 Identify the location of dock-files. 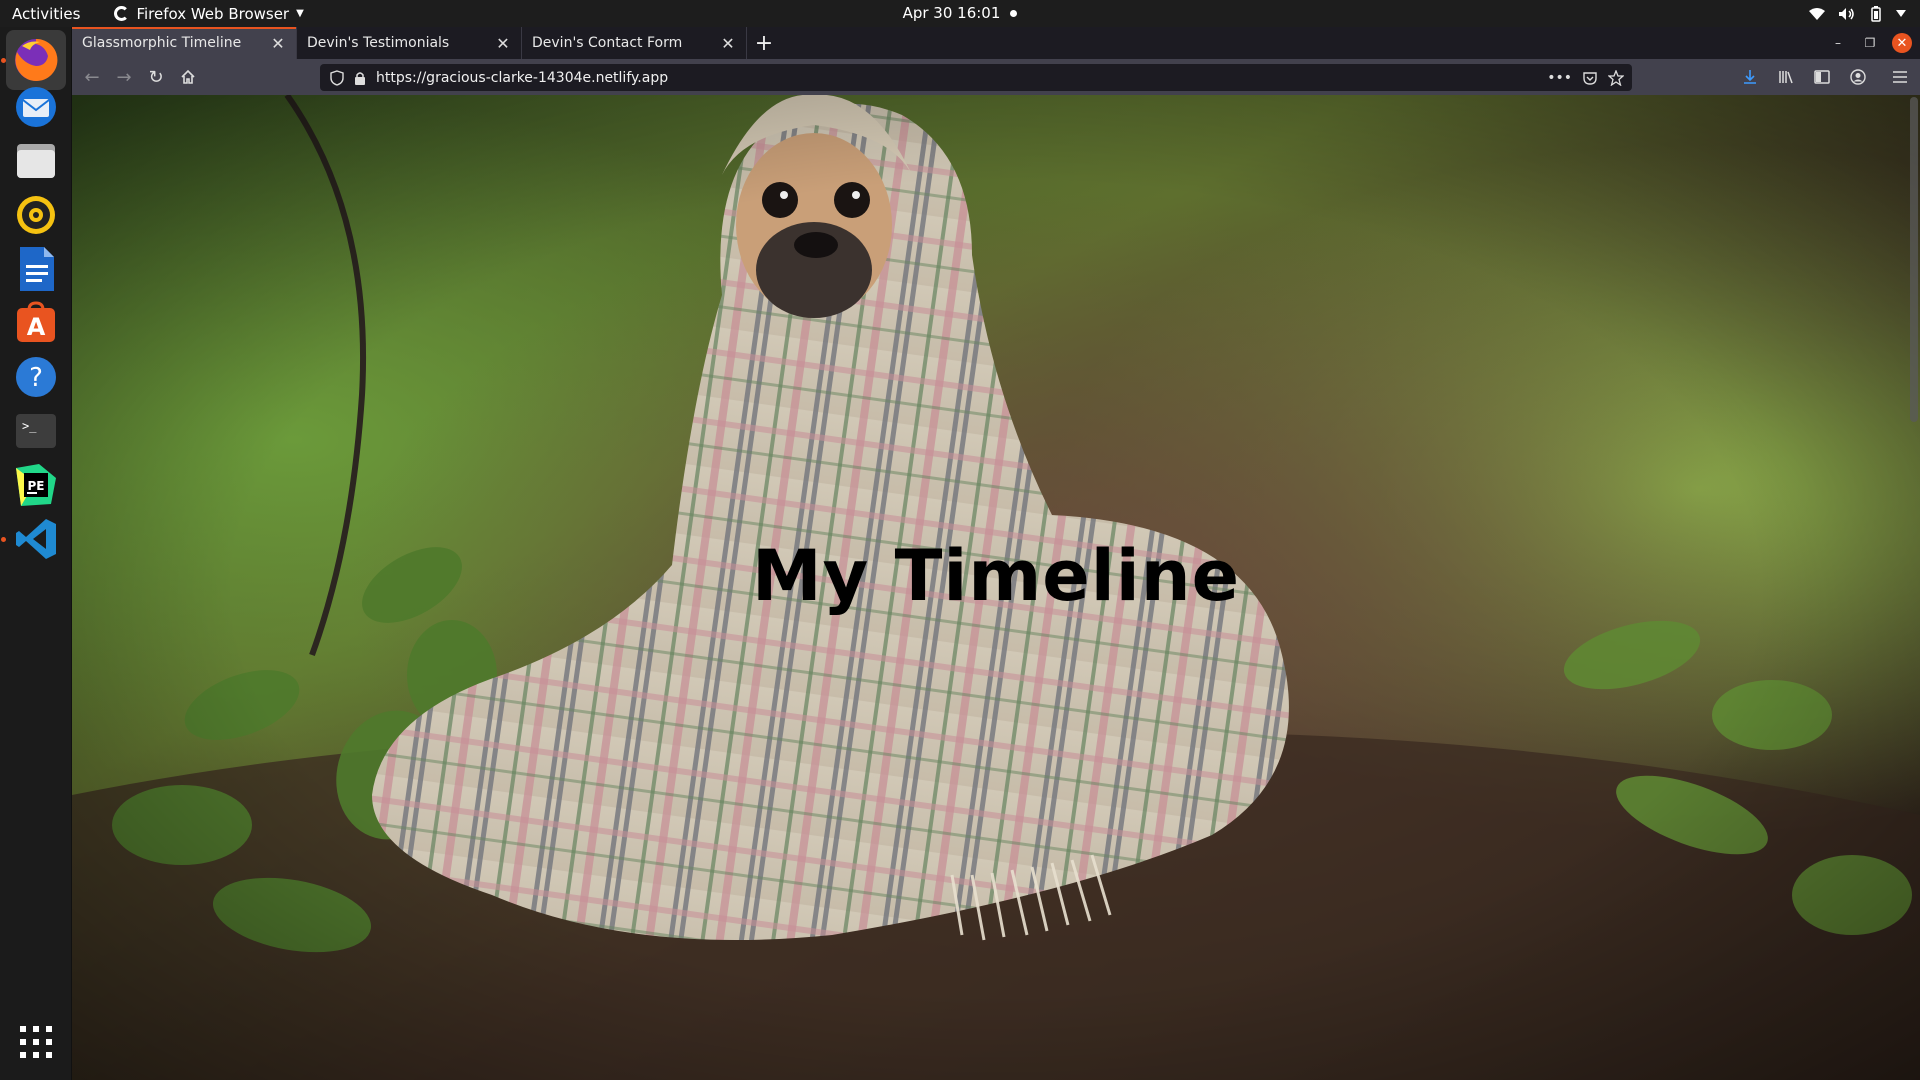
(36, 161).